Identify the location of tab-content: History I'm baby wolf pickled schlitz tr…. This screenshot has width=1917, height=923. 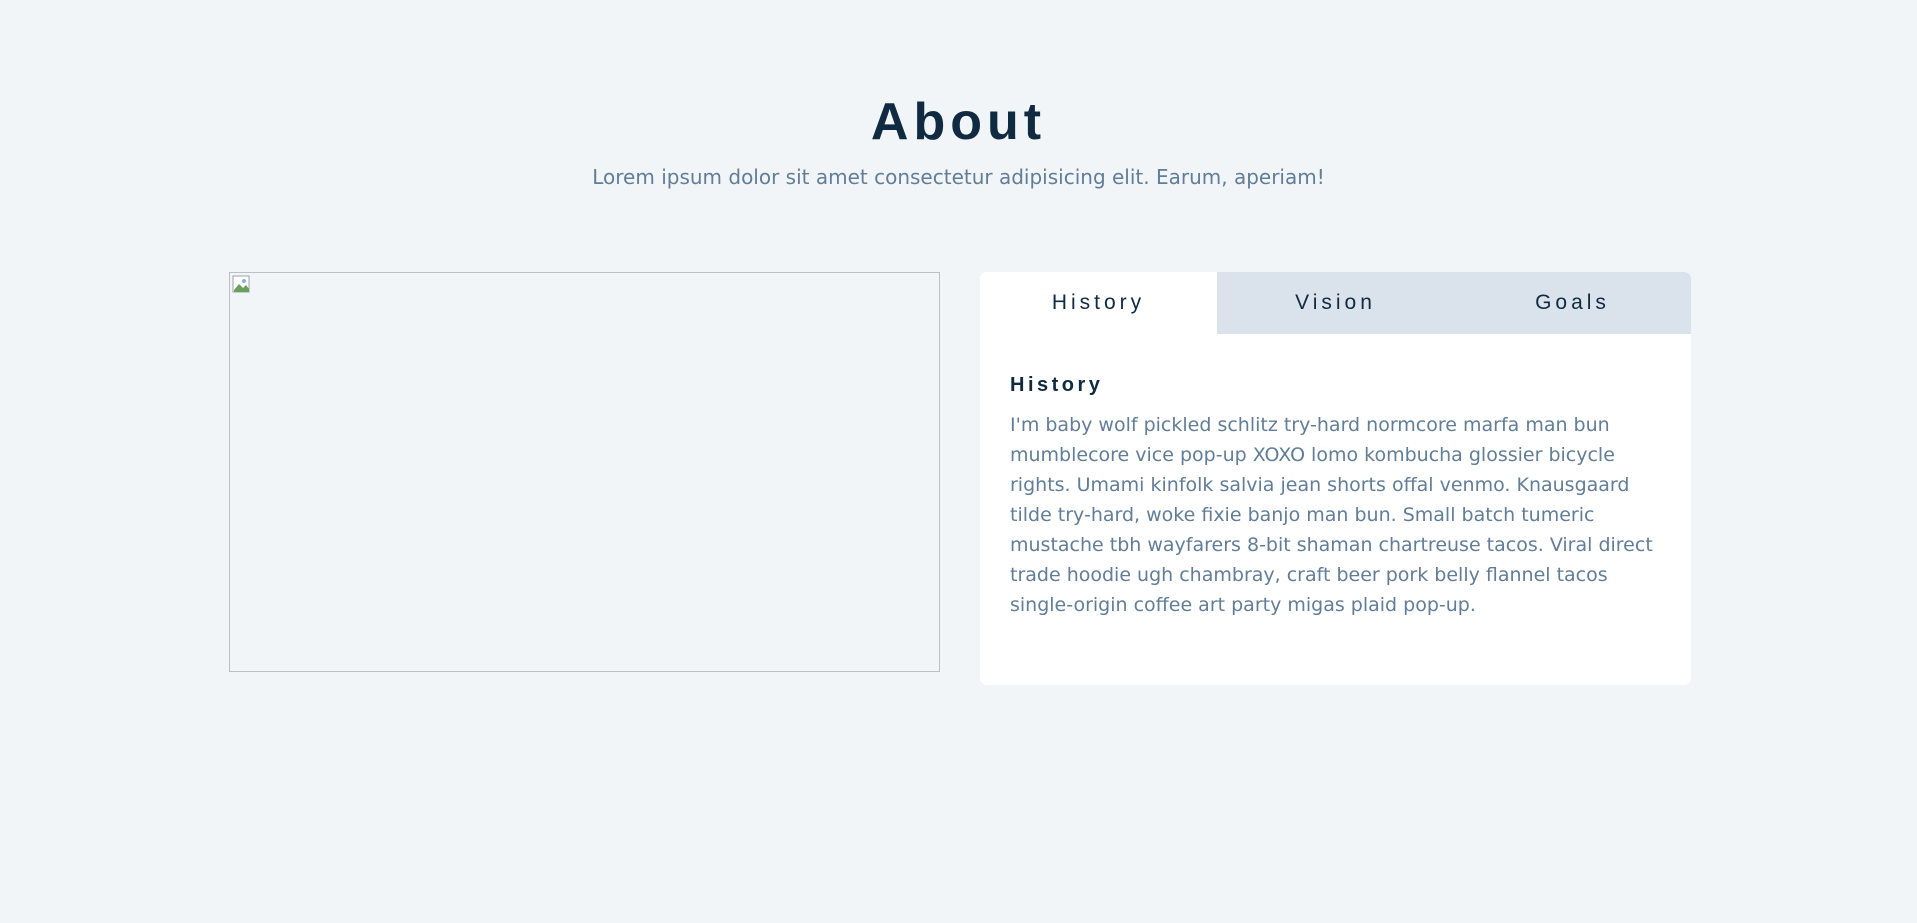
(1341, 496).